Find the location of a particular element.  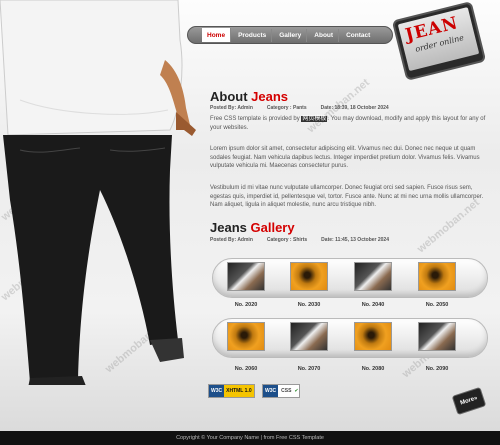

nav-item-home: Home is located at coordinates (217, 35).